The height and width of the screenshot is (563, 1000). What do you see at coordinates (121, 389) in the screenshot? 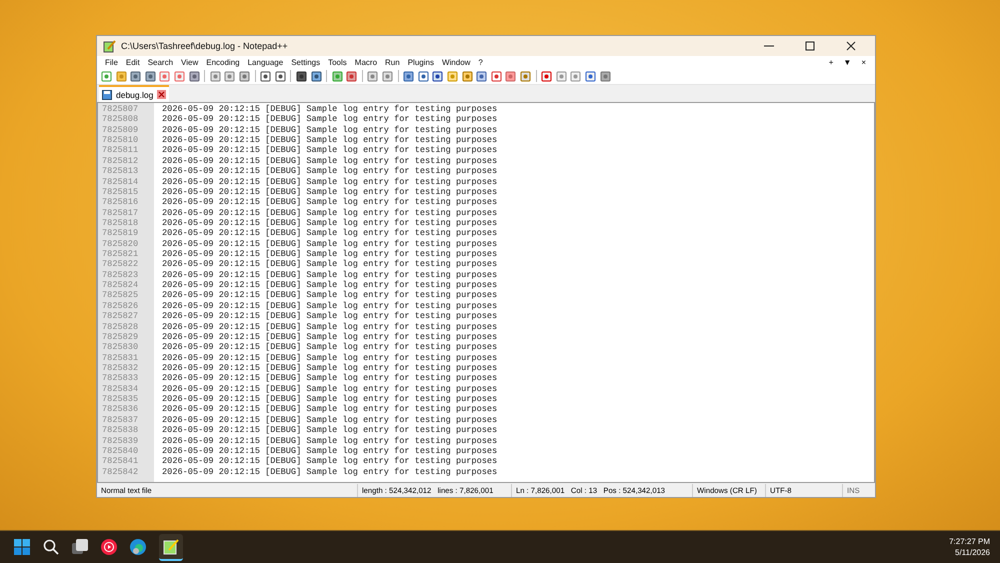
I see `line-number: 7825834` at bounding box center [121, 389].